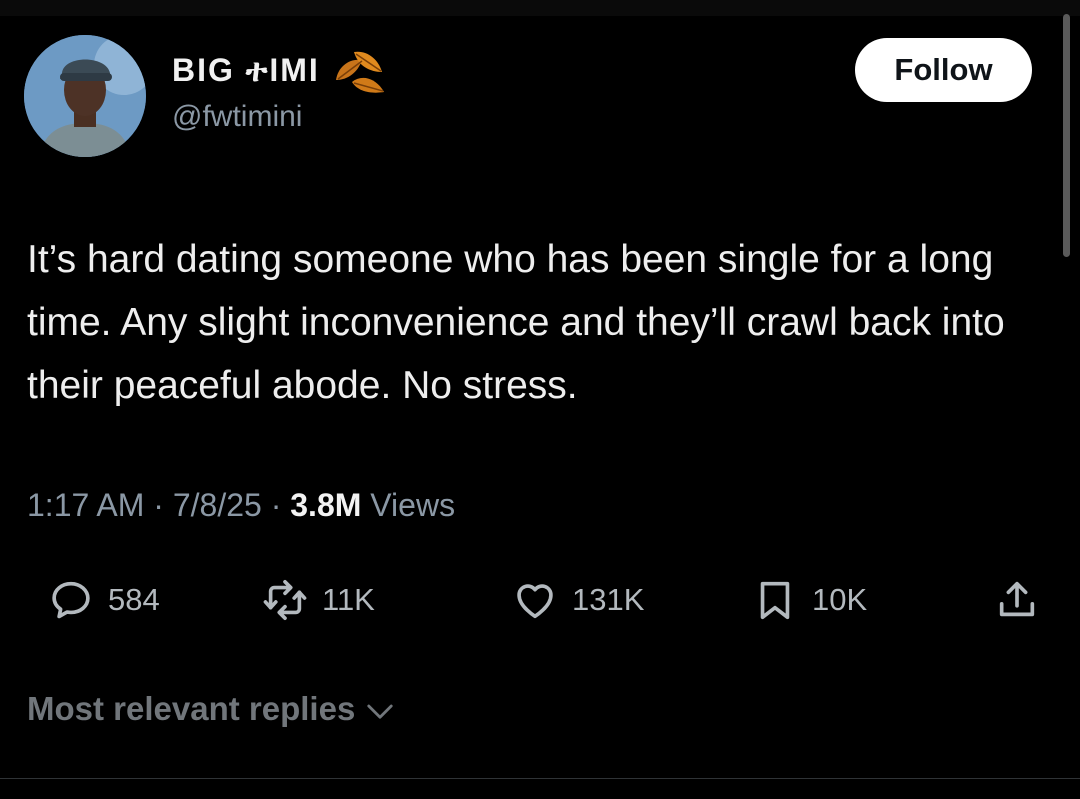  Describe the element at coordinates (217, 505) in the screenshot. I see `tweet-date: 7/8/25` at that location.